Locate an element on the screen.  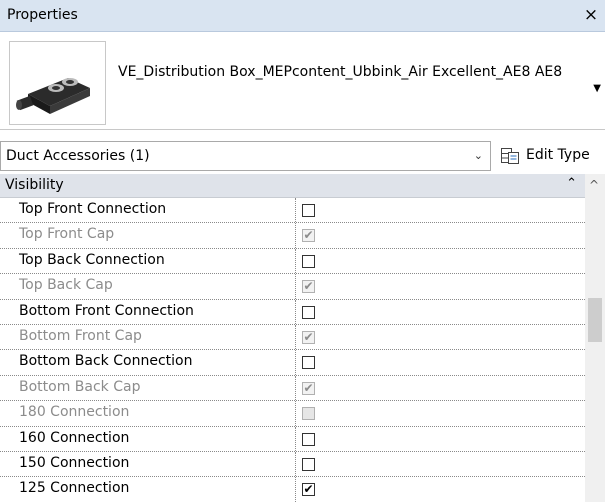
group-label: Visibility is located at coordinates (34, 185).